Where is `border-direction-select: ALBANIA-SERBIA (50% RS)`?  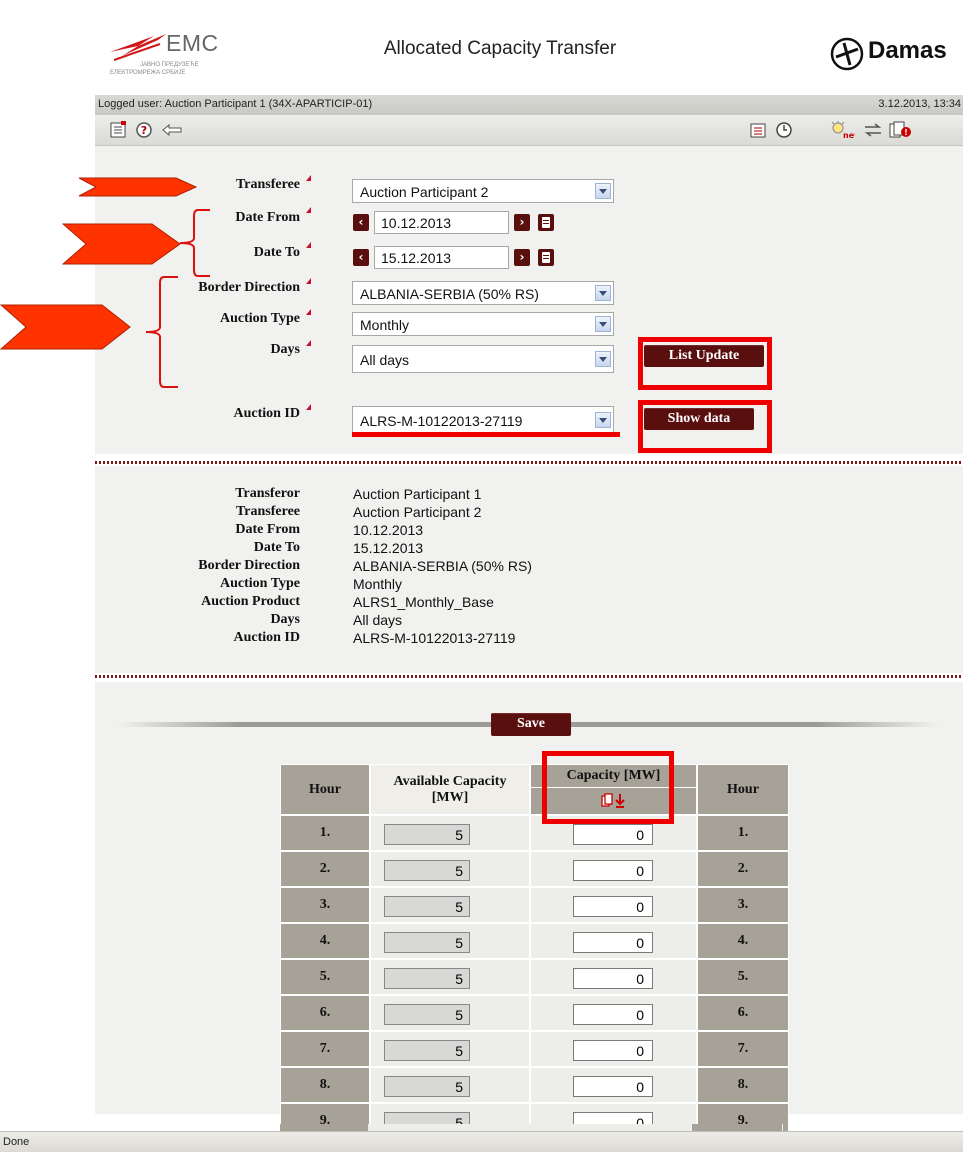
border-direction-select: ALBANIA-SERBIA (50% RS) is located at coordinates (483, 293).